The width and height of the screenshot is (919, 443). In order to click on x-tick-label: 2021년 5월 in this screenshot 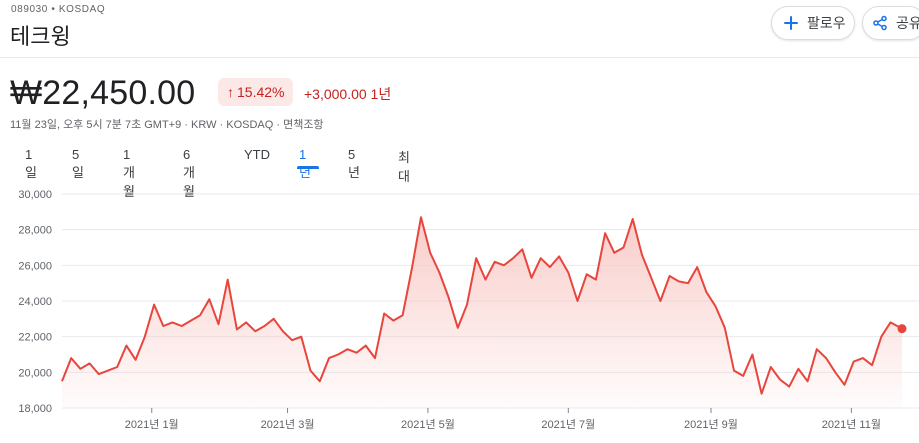, I will do `click(428, 424)`.